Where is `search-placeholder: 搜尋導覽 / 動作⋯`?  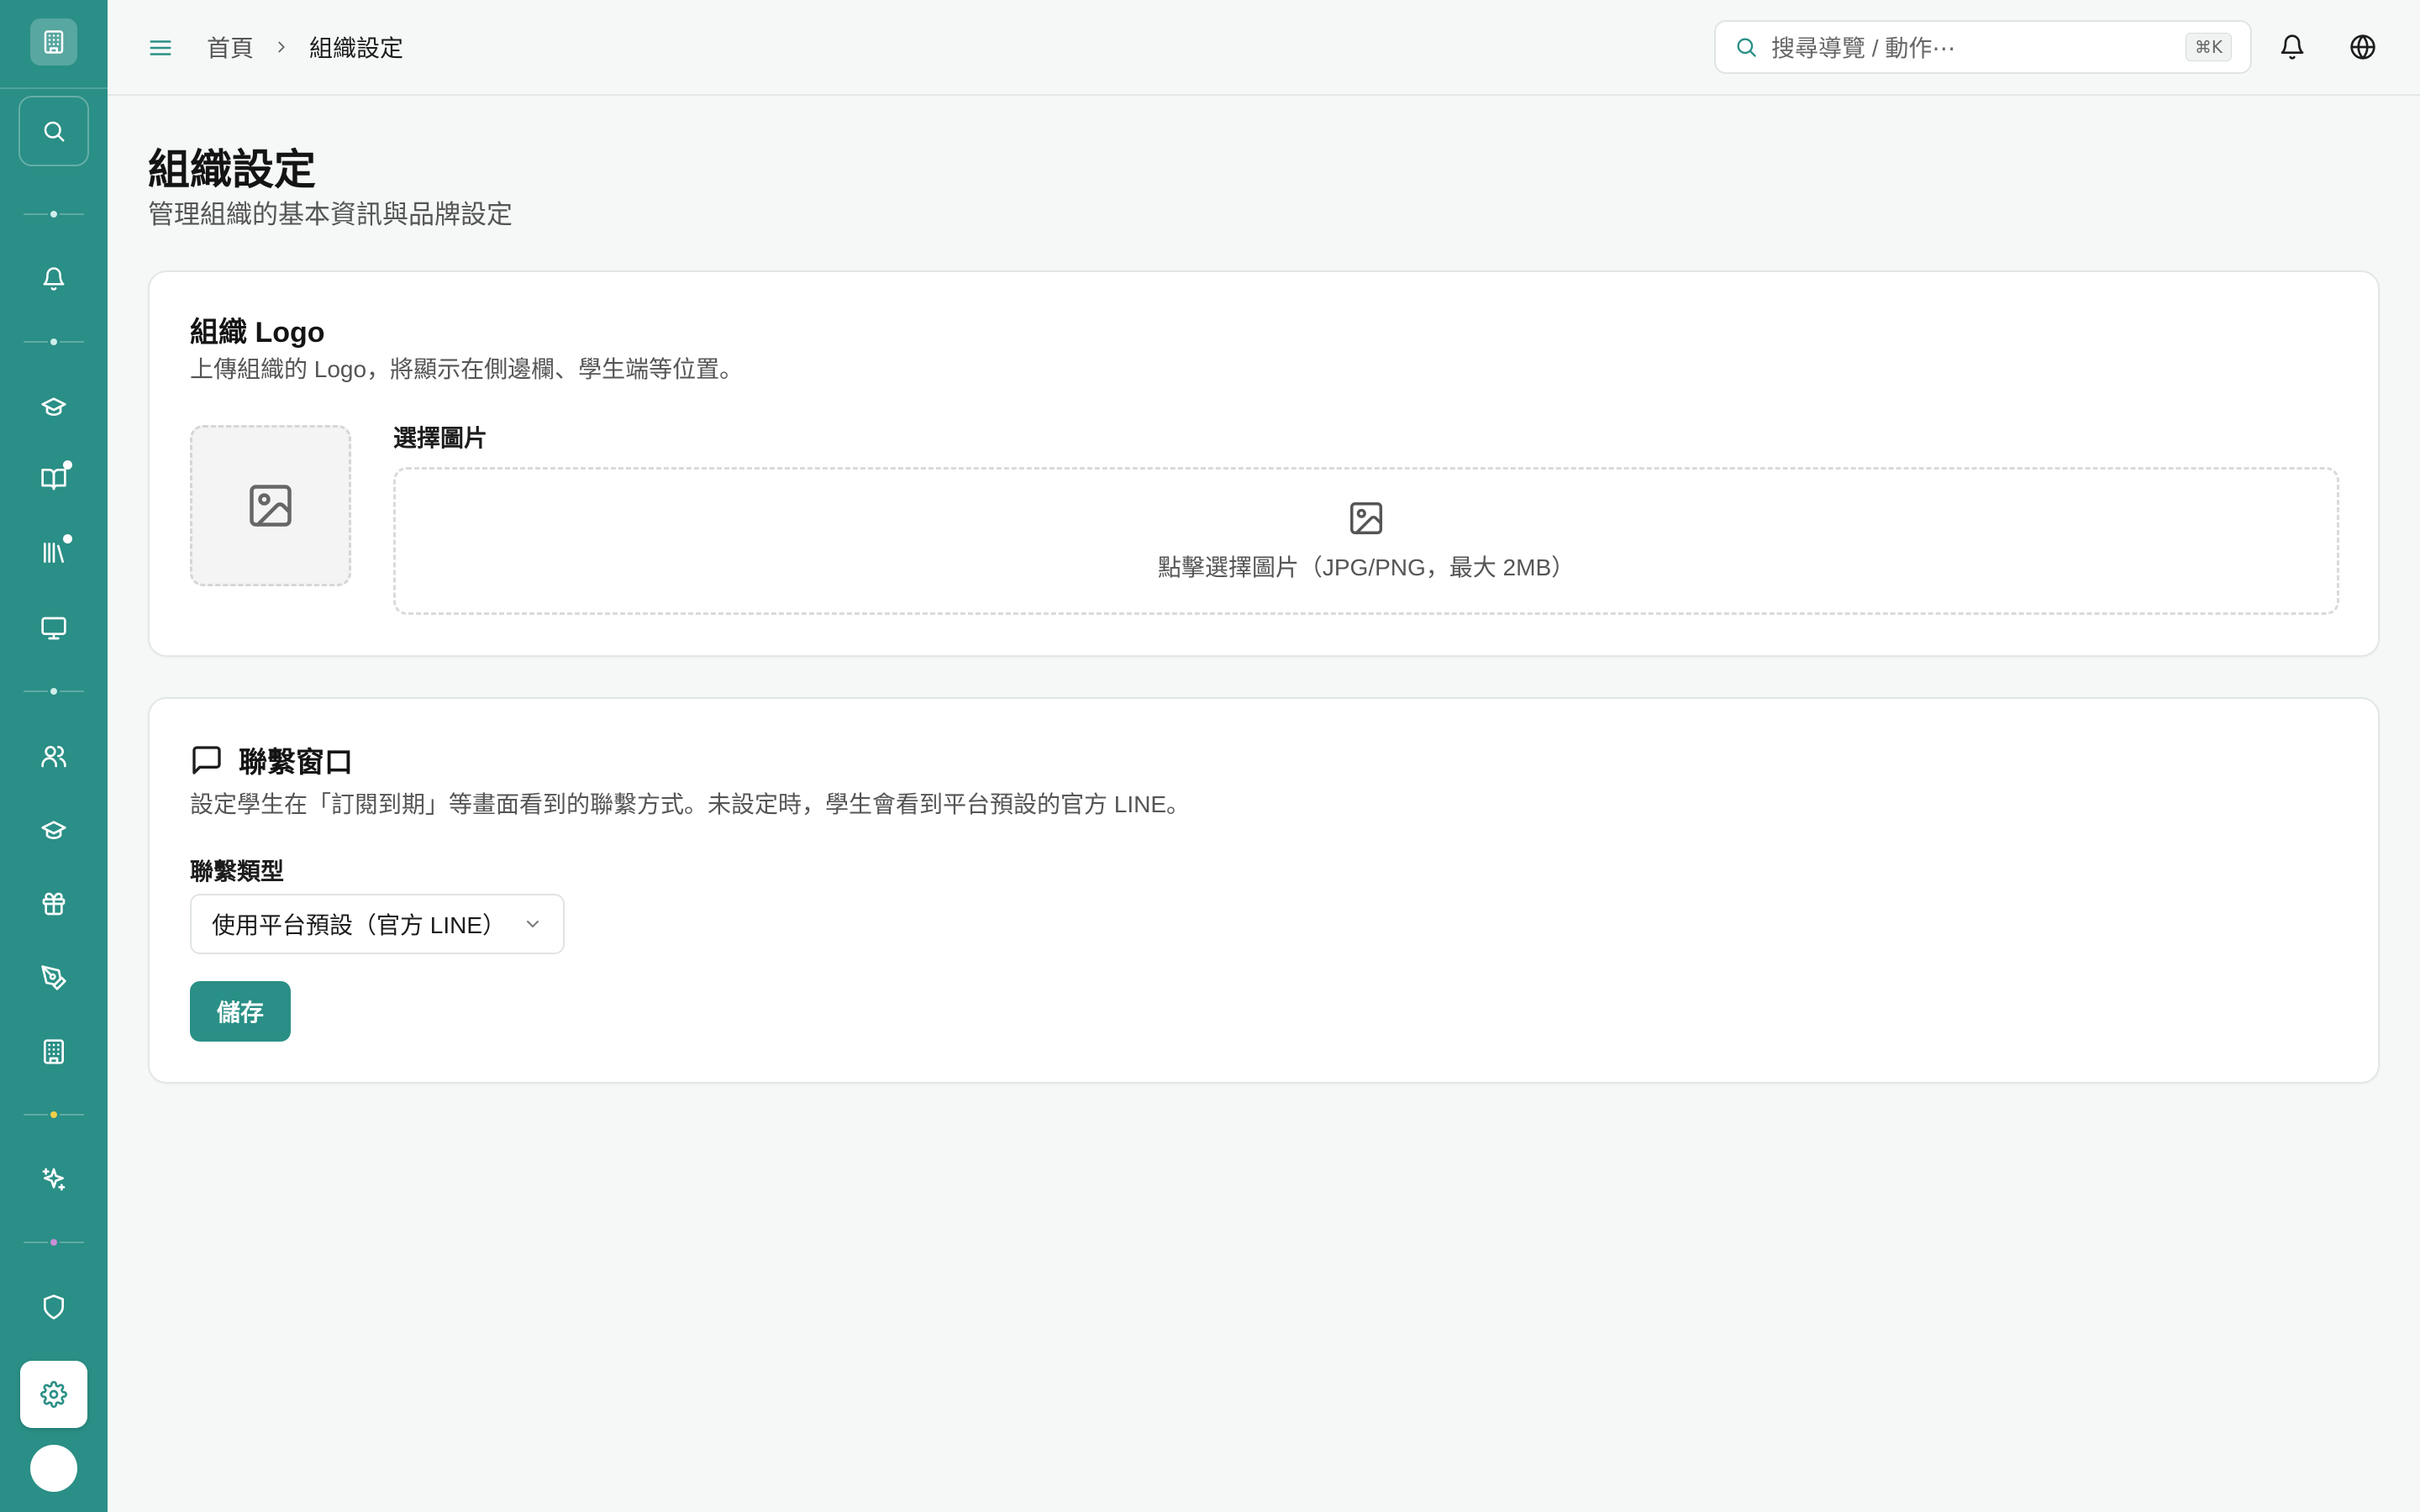 search-placeholder: 搜尋導覽 / 動作⋯ is located at coordinates (1863, 48).